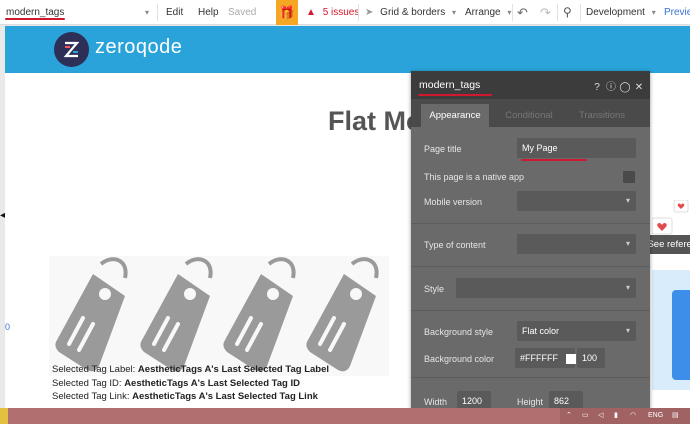 The image size is (690, 424). I want to click on arrange-menu: Arrange ▾, so click(488, 12).